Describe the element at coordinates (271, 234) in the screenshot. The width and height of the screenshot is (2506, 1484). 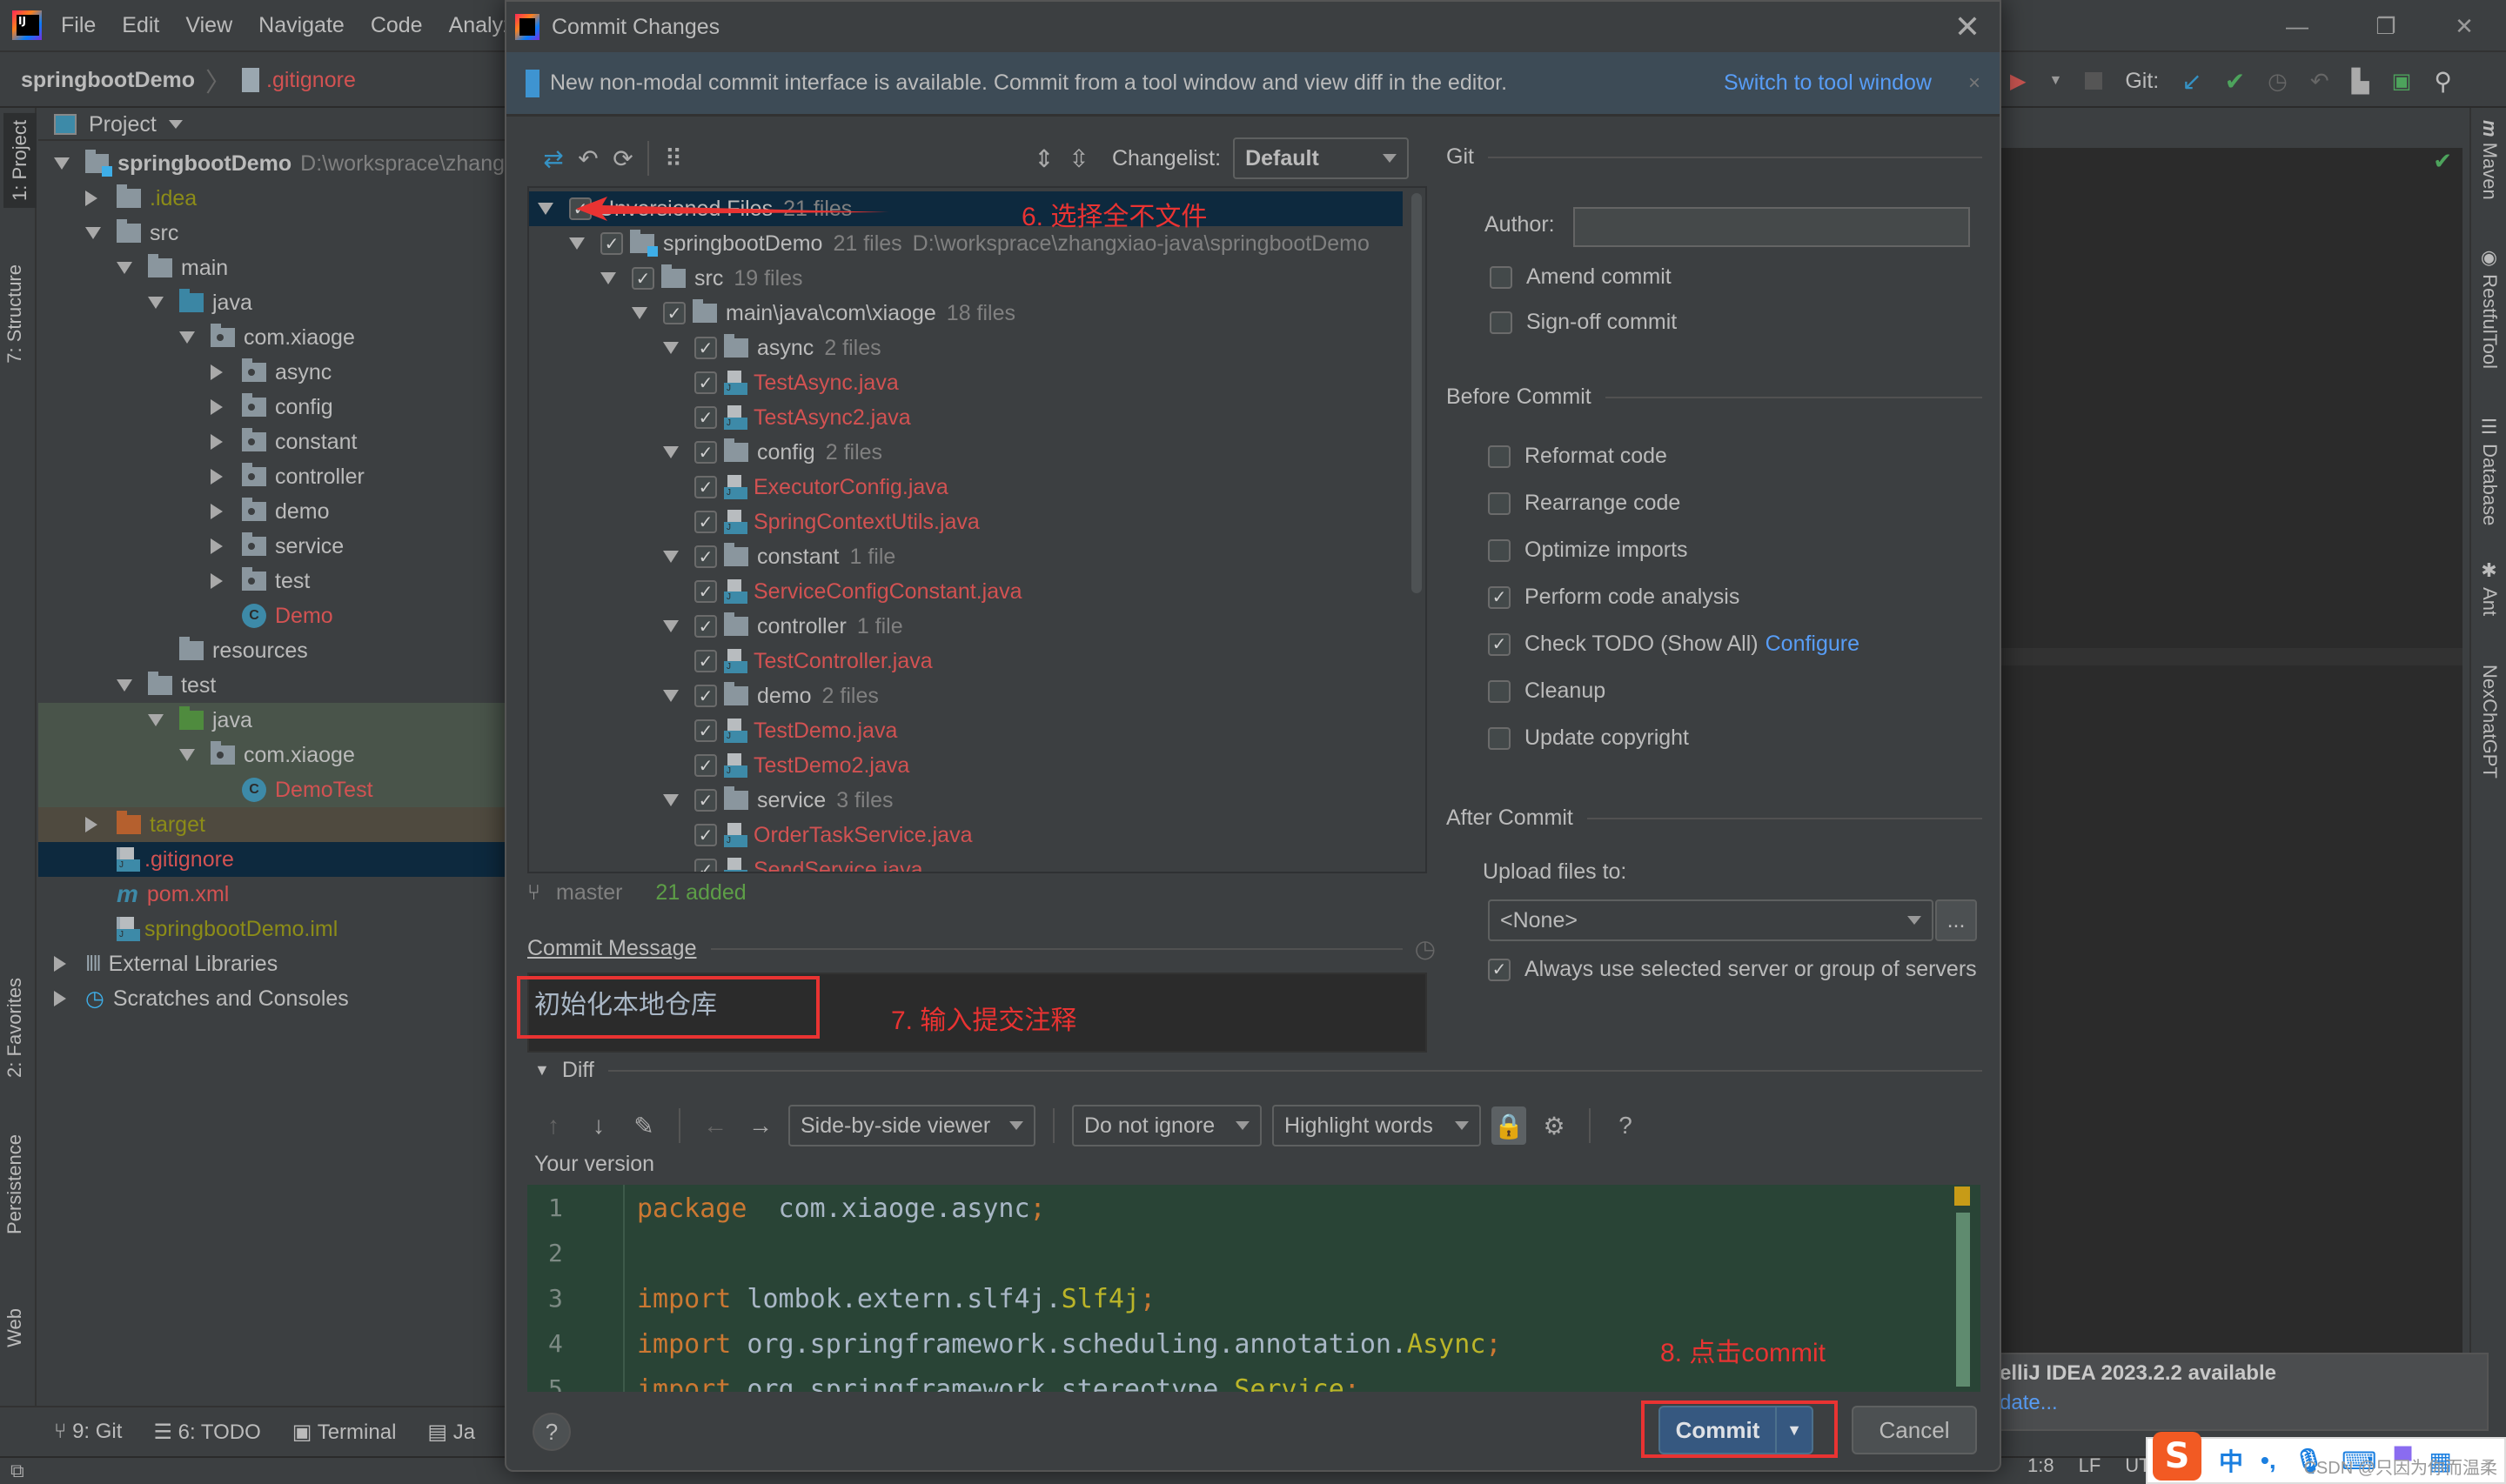
I see `project-tree-node: src` at that location.